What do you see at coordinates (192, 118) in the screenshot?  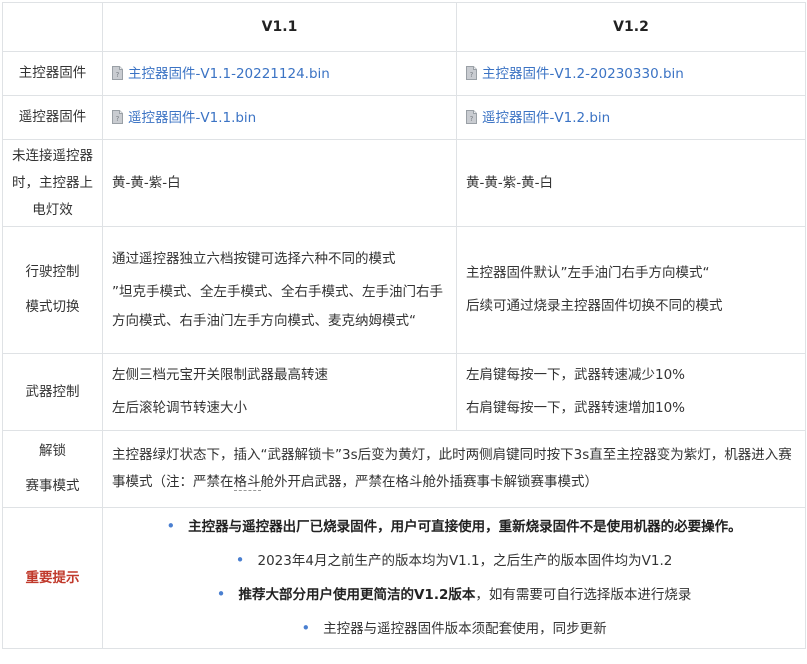 I see `remote-firmware-v1-1-link: 遥控器固件-V1.1.bin` at bounding box center [192, 118].